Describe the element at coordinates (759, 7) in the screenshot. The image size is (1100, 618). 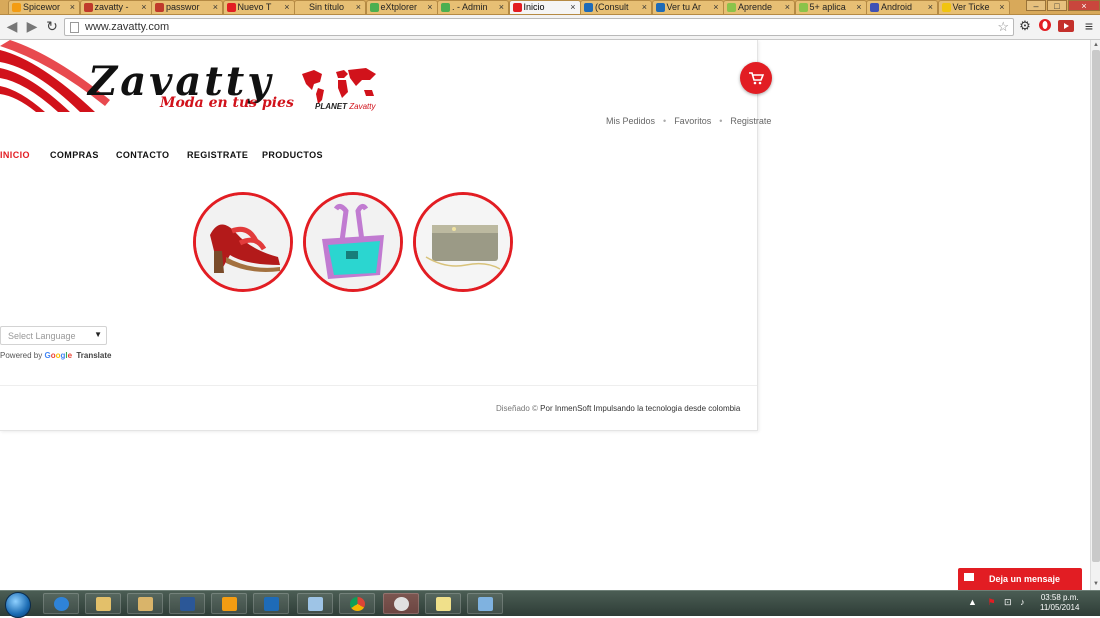
I see `browser-tab: Aprende ×` at that location.